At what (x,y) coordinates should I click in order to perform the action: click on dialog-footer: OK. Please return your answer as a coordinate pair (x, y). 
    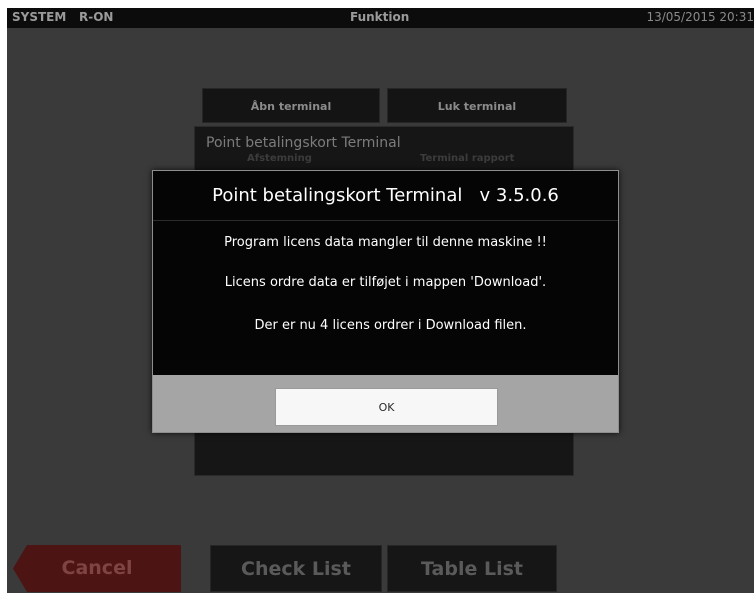
    Looking at the image, I should click on (385, 403).